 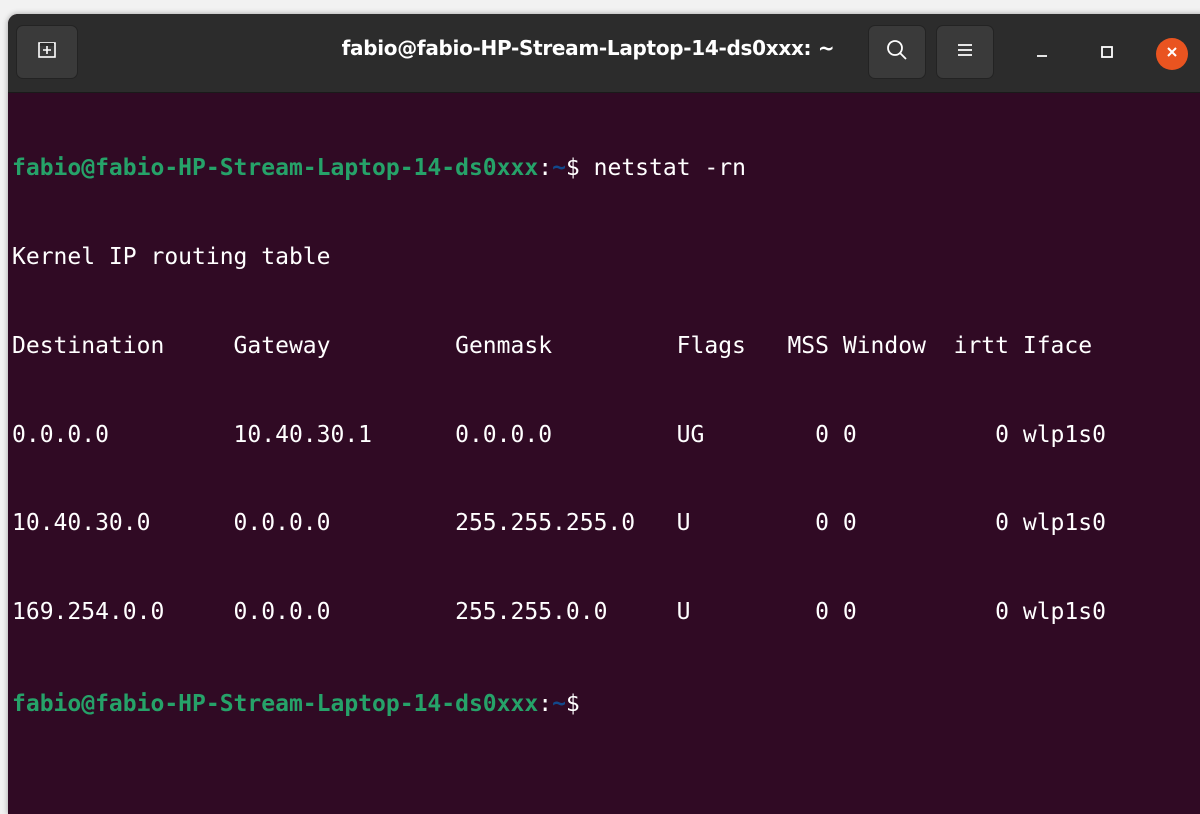 I want to click on minimize-icon, so click(x=1042, y=54).